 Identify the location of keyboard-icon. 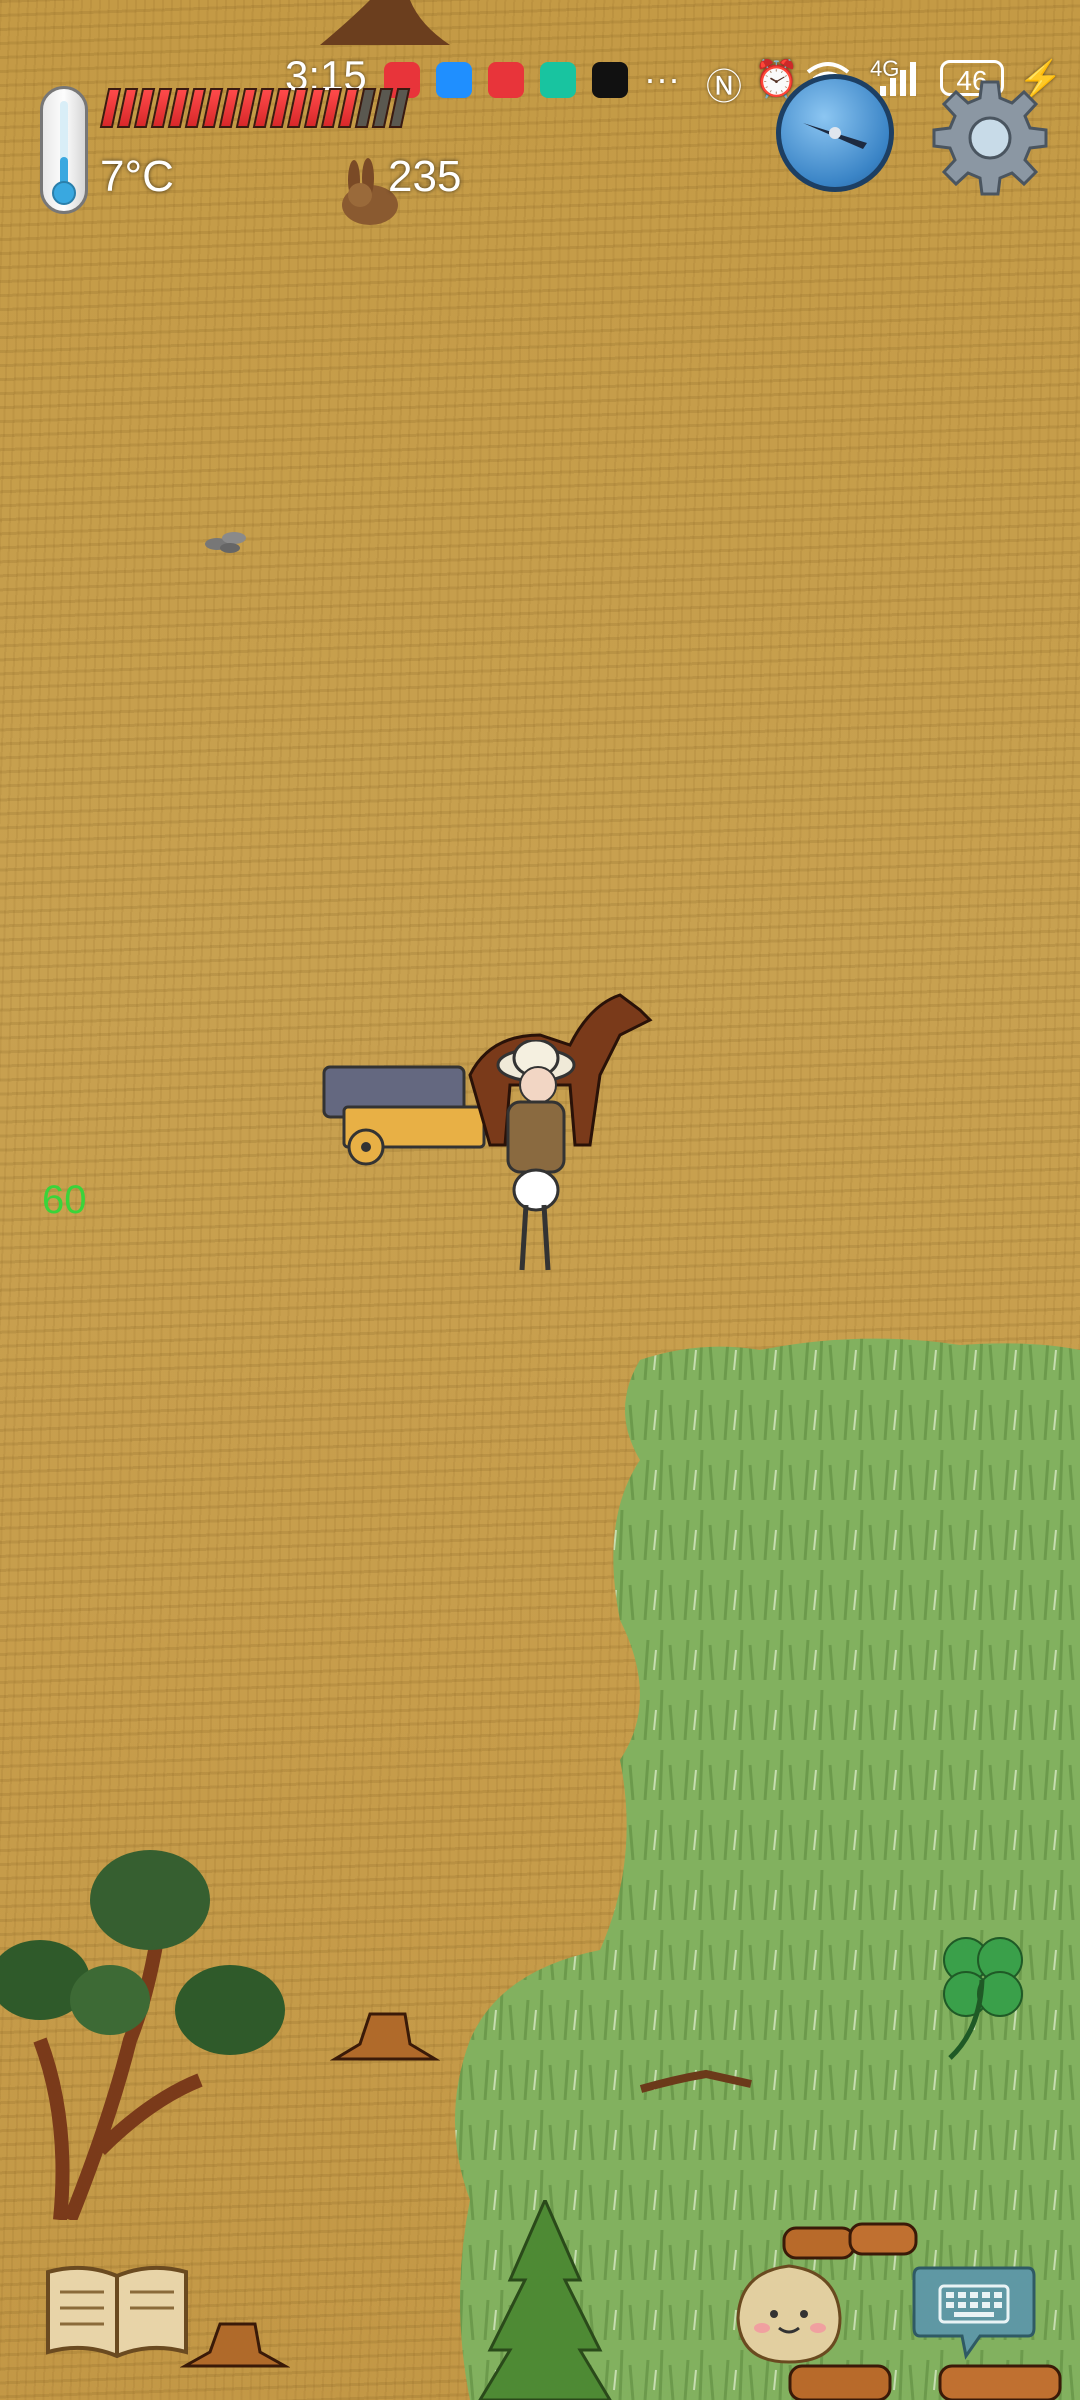
(974, 2311).